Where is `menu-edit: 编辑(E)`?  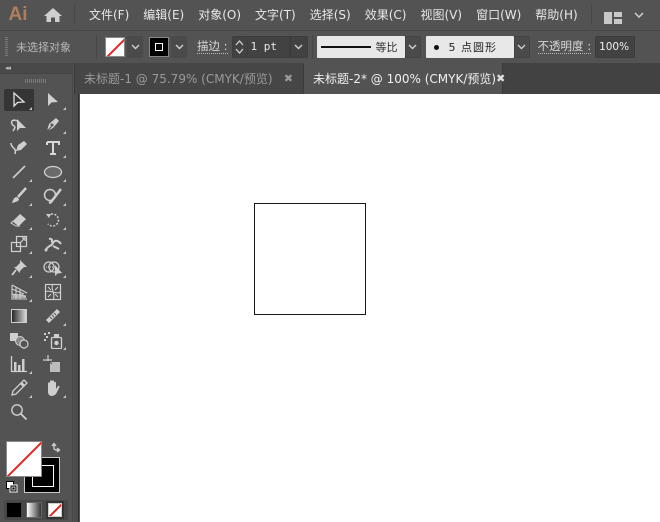
menu-edit: 编辑(E) is located at coordinates (163, 15).